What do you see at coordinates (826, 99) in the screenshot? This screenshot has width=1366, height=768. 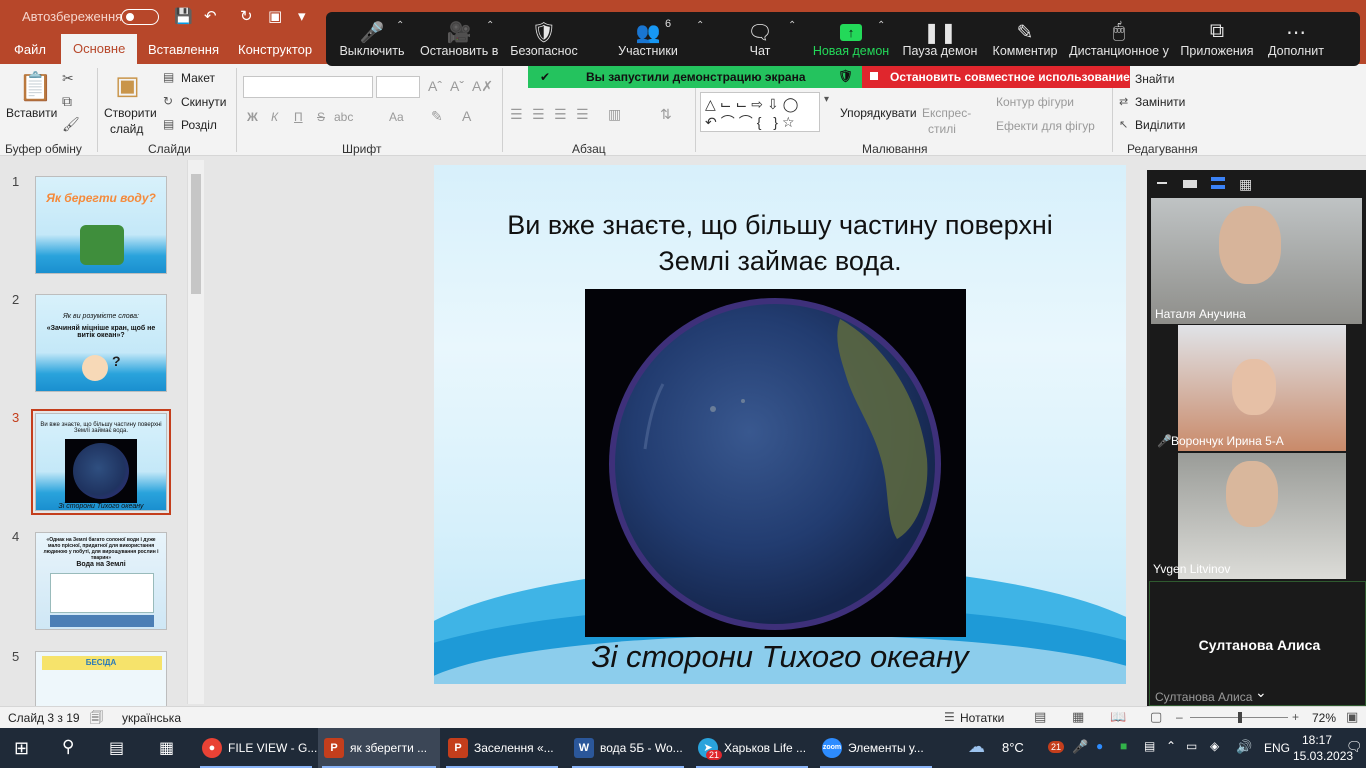 I see `shapes-more-icon: ▾` at bounding box center [826, 99].